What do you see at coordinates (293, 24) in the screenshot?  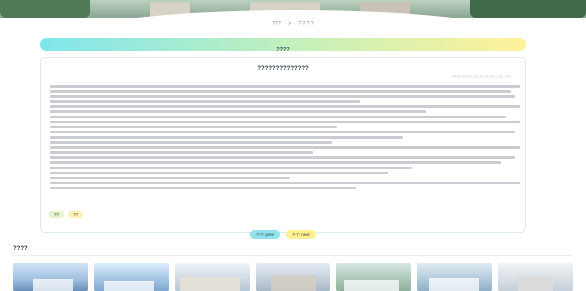 I see `breadcrumb: ??? > ? ? ? ?` at bounding box center [293, 24].